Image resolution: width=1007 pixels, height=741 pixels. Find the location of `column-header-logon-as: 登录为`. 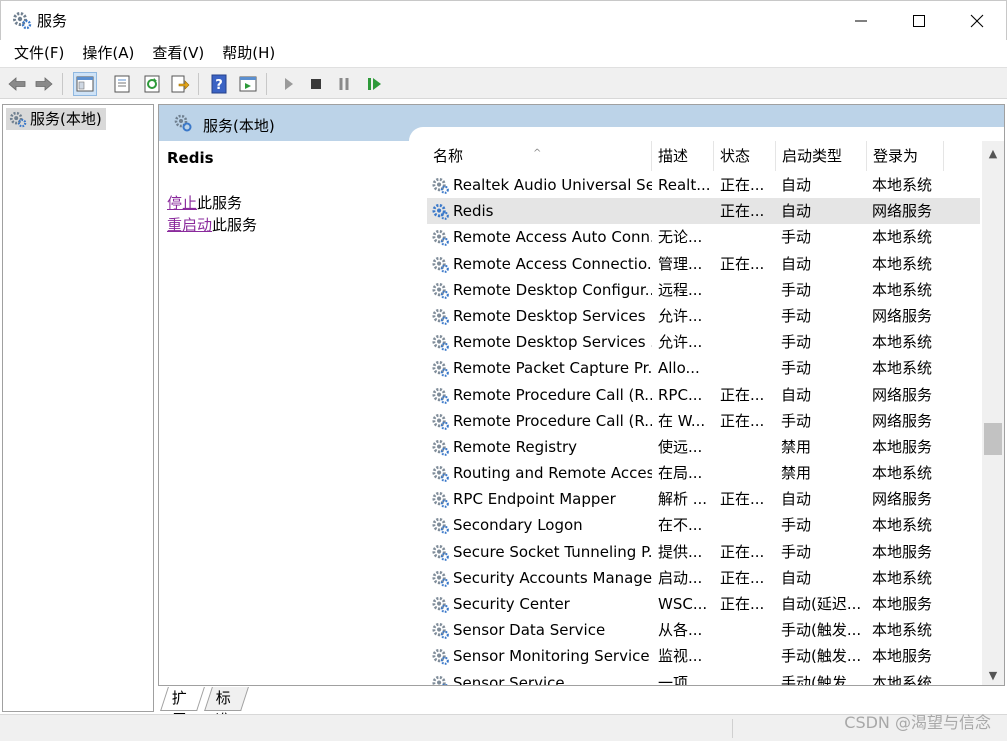

column-header-logon-as: 登录为 is located at coordinates (905, 156).